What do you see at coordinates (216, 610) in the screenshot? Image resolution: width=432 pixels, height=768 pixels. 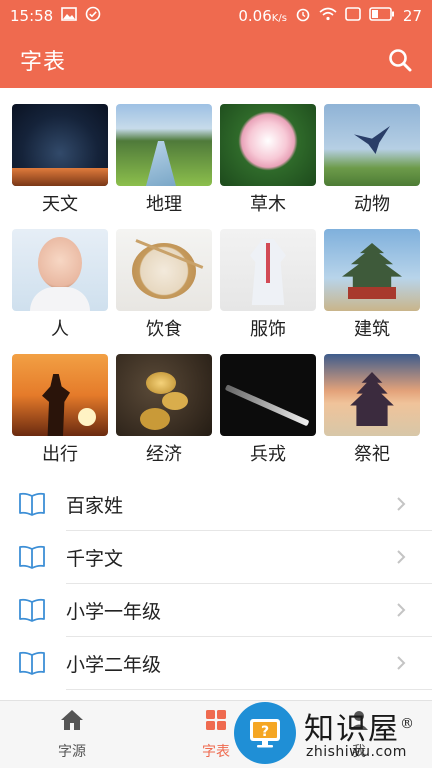 I see `list-item-grade-1: 小学一年级` at bounding box center [216, 610].